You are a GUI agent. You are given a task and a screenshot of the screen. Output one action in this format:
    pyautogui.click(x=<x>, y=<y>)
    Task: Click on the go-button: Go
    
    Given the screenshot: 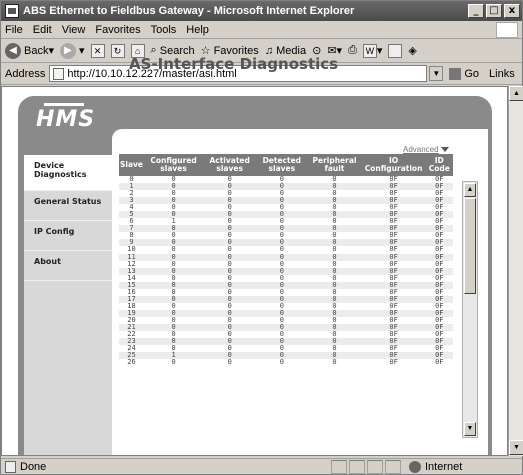 What is the action you would take?
    pyautogui.click(x=464, y=73)
    